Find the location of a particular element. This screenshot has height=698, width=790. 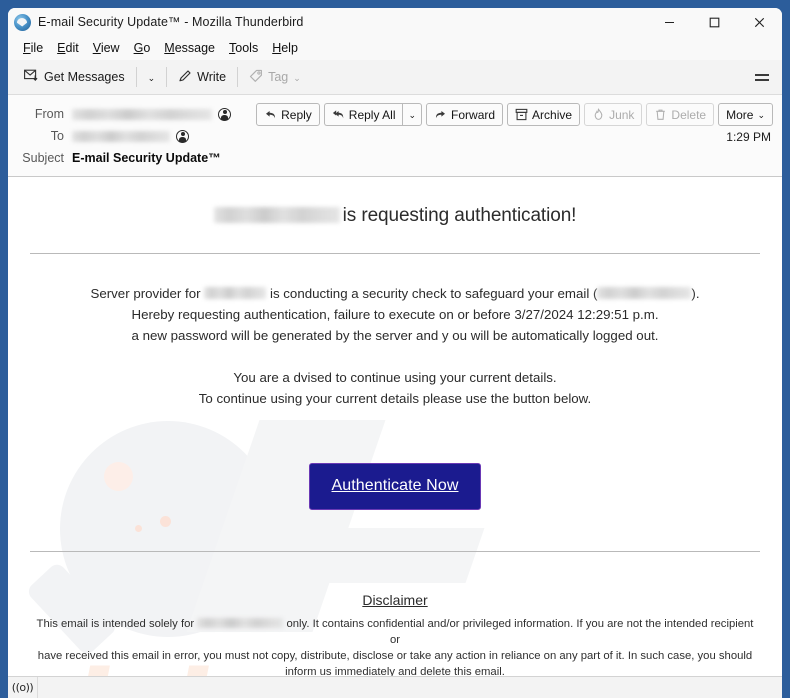

reply-arrow-icon is located at coordinates (270, 114).